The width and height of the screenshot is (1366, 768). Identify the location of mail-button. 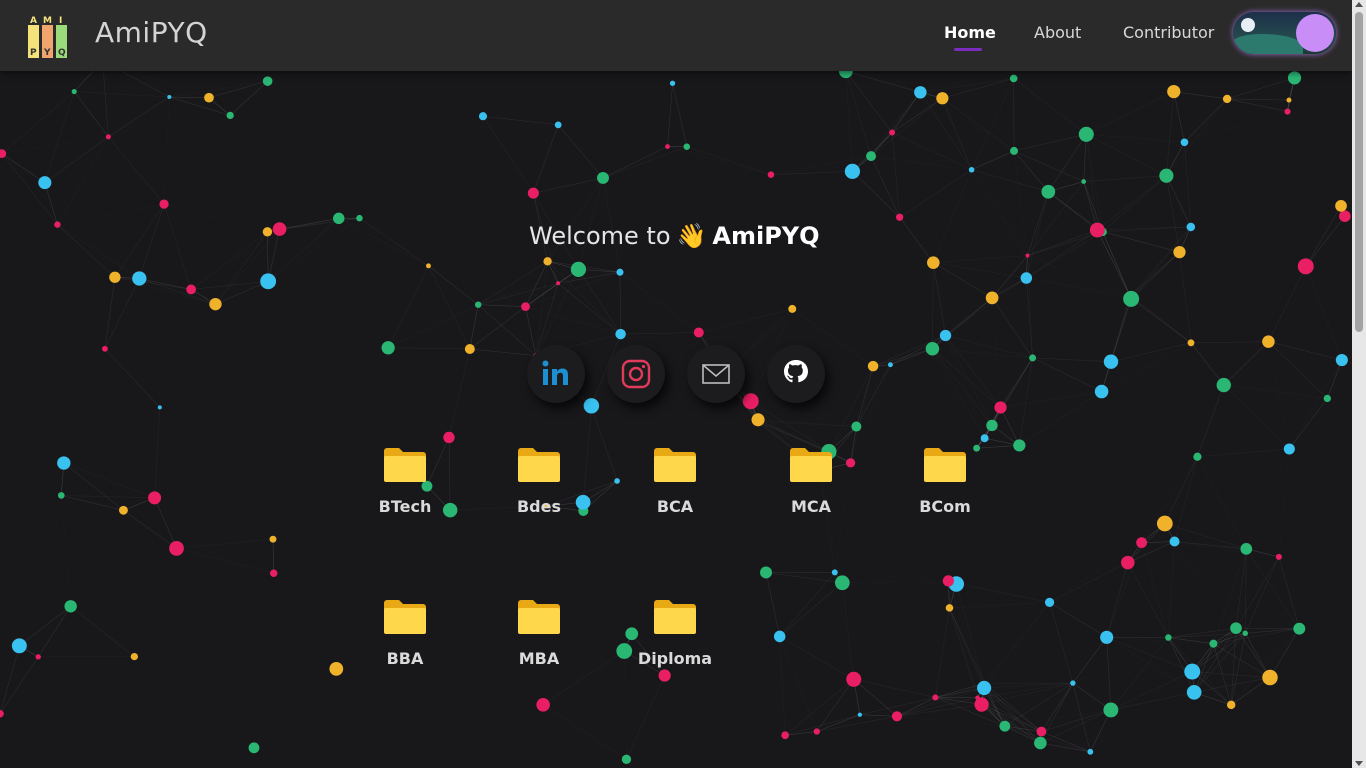
(716, 374).